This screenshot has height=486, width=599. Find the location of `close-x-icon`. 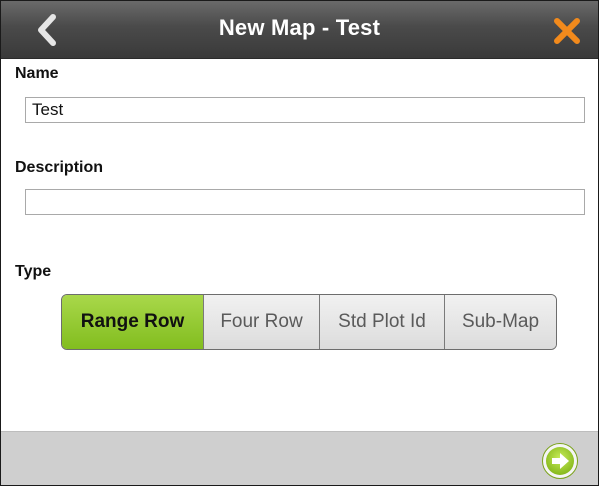

close-x-icon is located at coordinates (567, 31).